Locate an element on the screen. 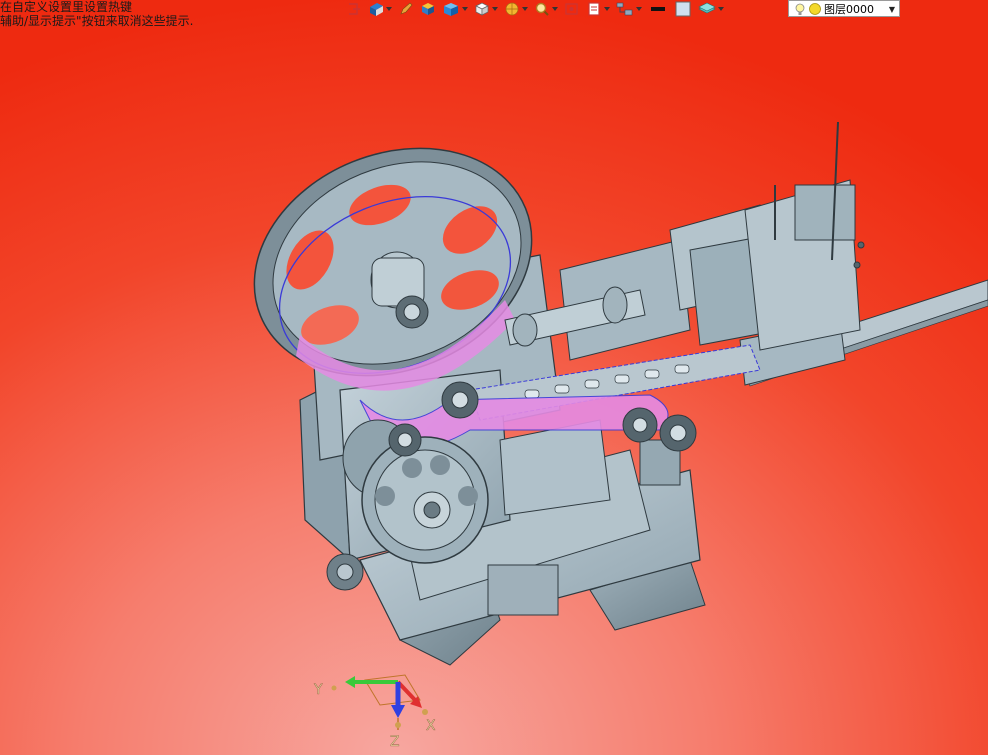 The width and height of the screenshot is (988, 755). coordinate-triad: Y X Z is located at coordinates (380, 707).